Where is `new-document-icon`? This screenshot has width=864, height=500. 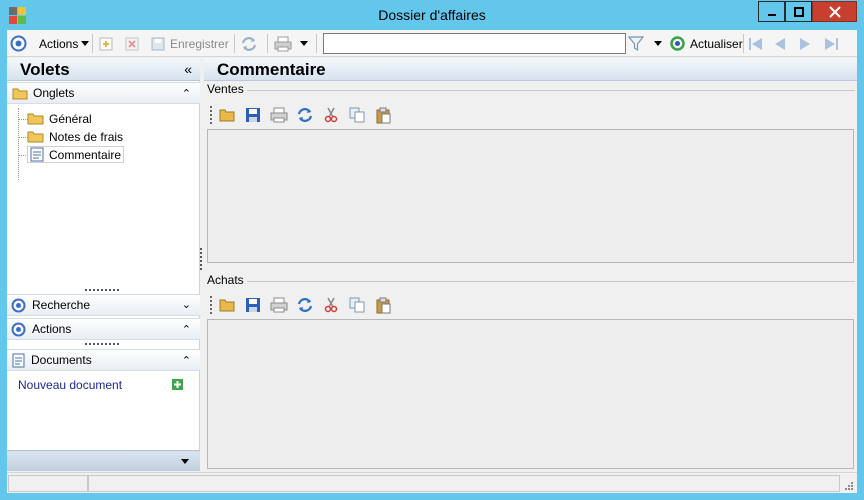
new-document-icon is located at coordinates (106, 43).